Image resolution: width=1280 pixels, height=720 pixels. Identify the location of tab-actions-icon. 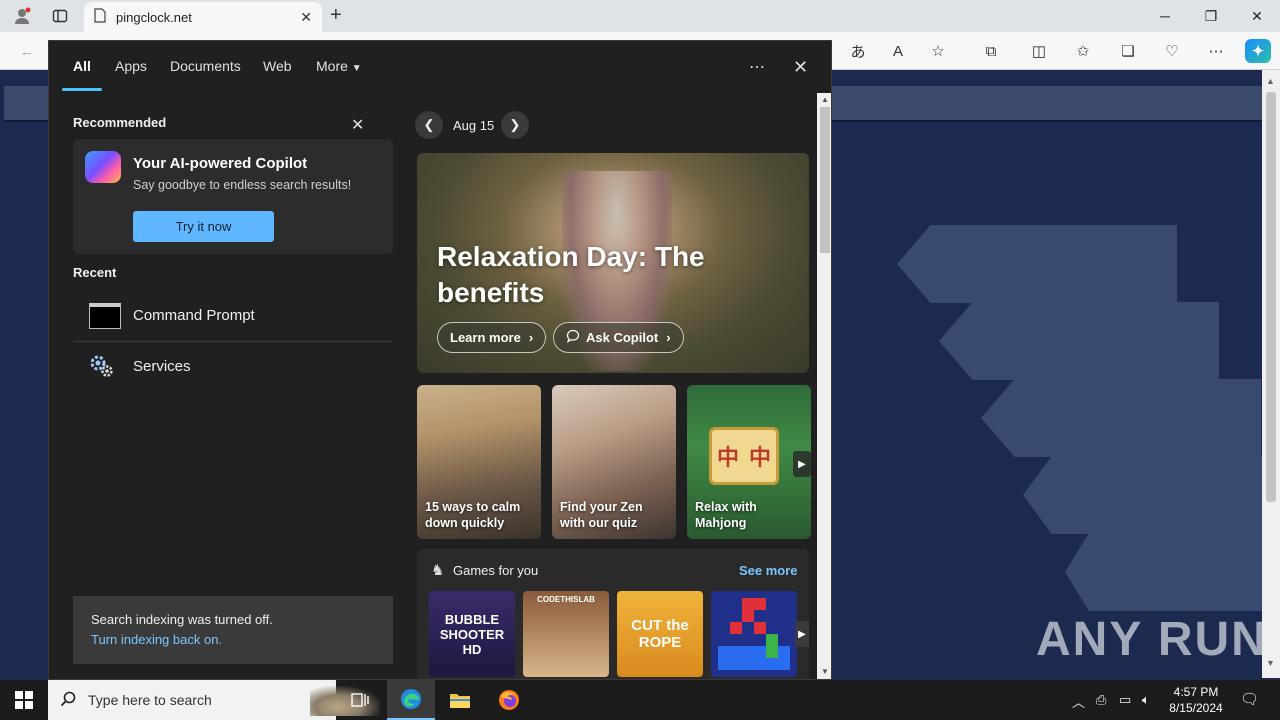
(60, 16).